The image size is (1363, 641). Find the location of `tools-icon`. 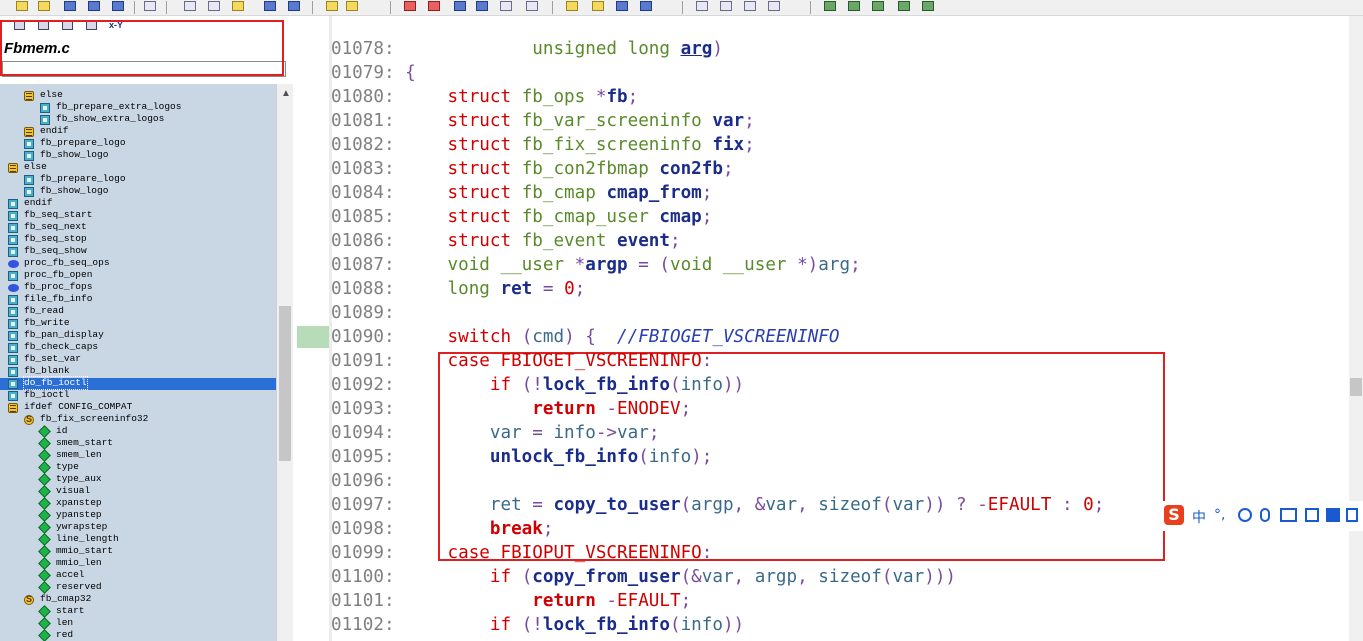

tools-icon is located at coordinates (1312, 515).